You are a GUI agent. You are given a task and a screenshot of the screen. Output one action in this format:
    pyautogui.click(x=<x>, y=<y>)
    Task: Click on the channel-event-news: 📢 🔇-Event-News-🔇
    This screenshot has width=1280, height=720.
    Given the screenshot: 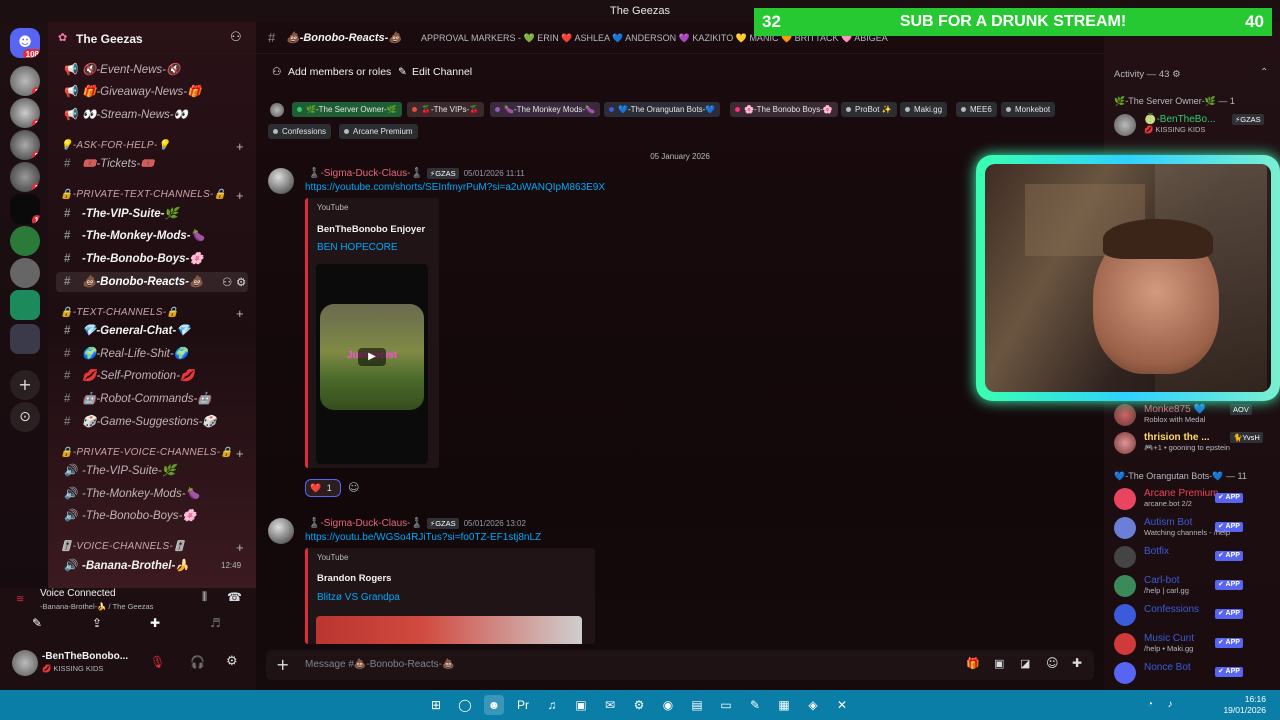 What is the action you would take?
    pyautogui.click(x=152, y=70)
    